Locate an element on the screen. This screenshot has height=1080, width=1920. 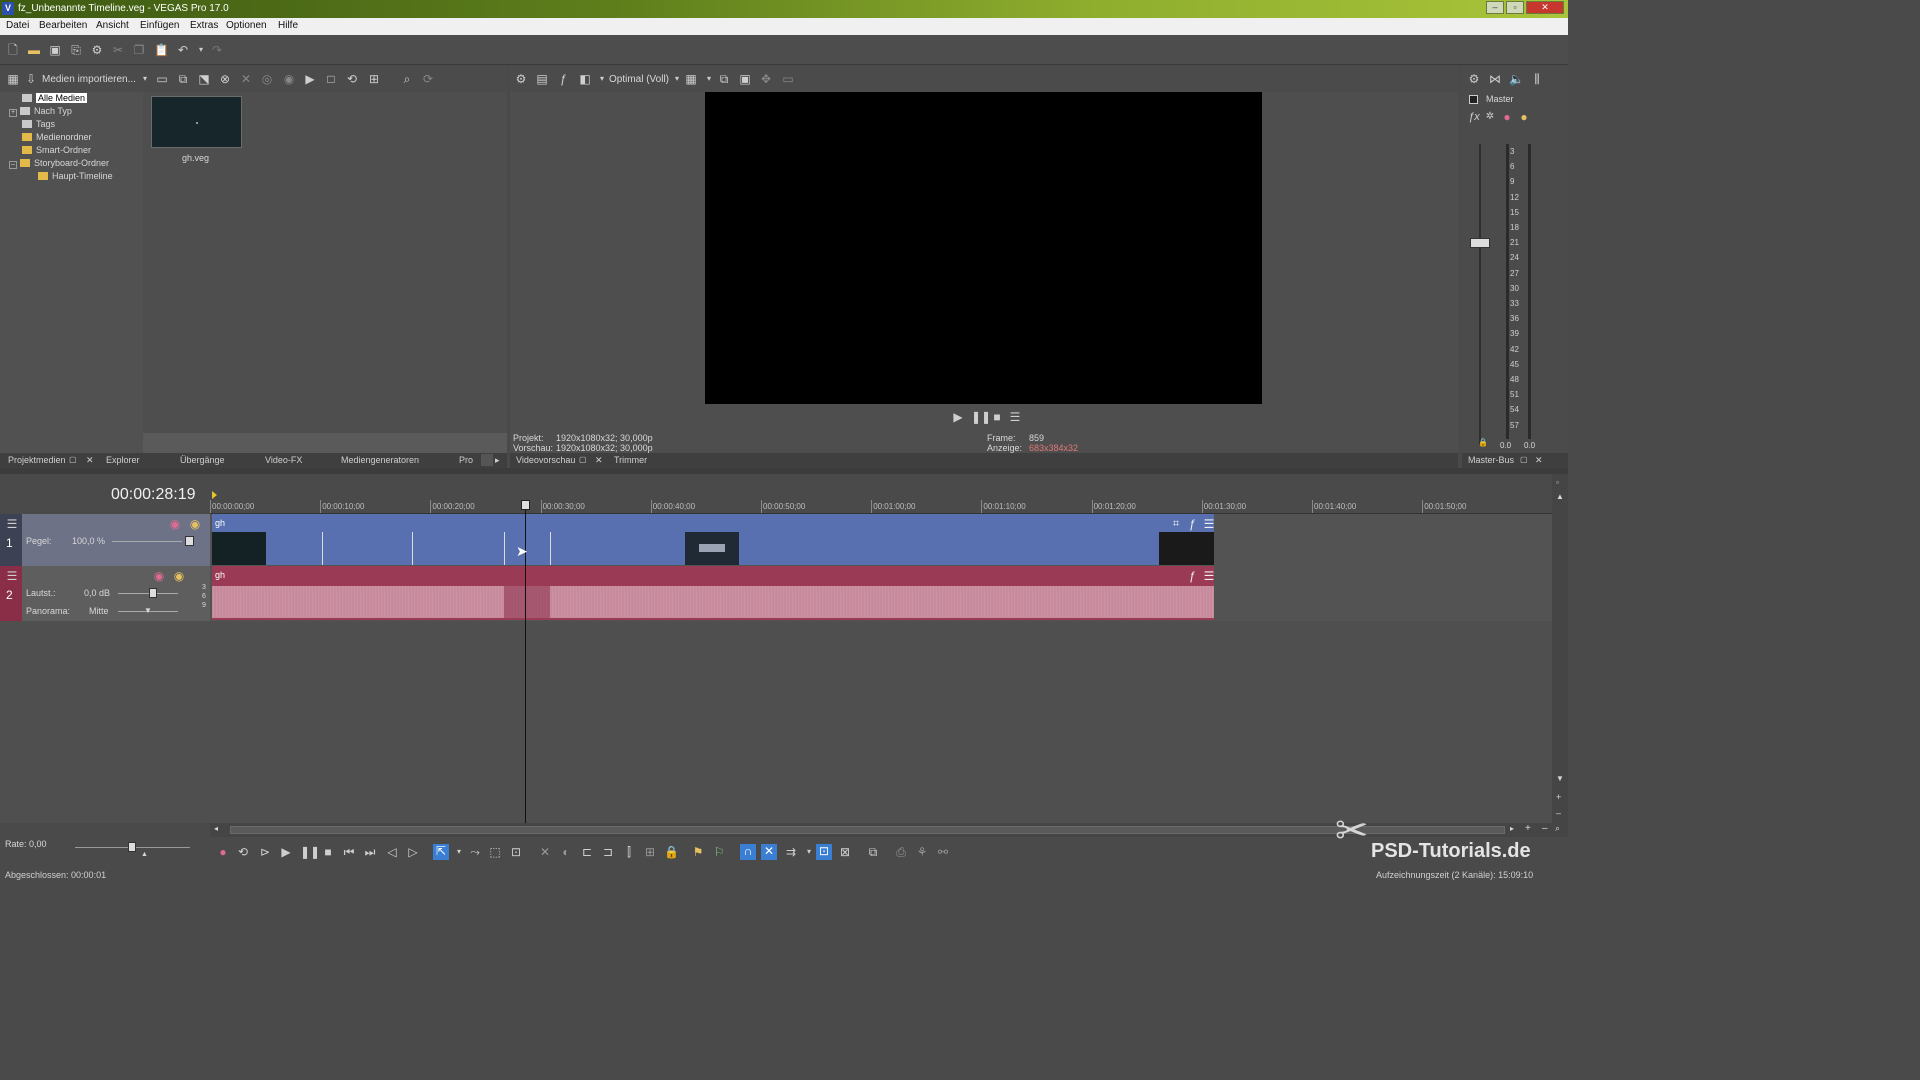
preview-tab-close-icon: ✕ is located at coordinates (599, 460).